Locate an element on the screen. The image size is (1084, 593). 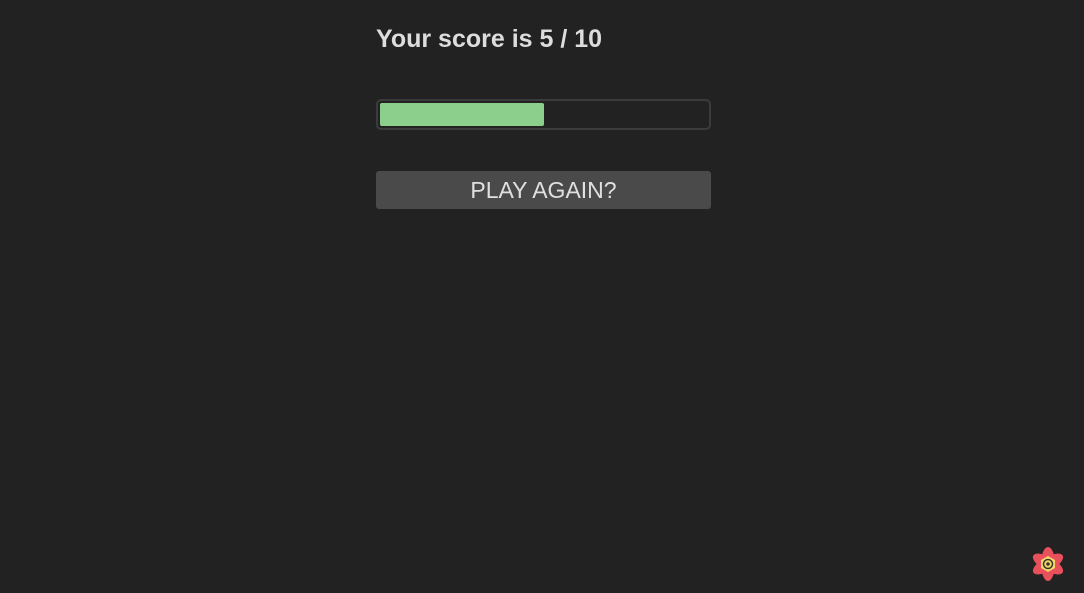
devtools-flower-icon is located at coordinates (1048, 564).